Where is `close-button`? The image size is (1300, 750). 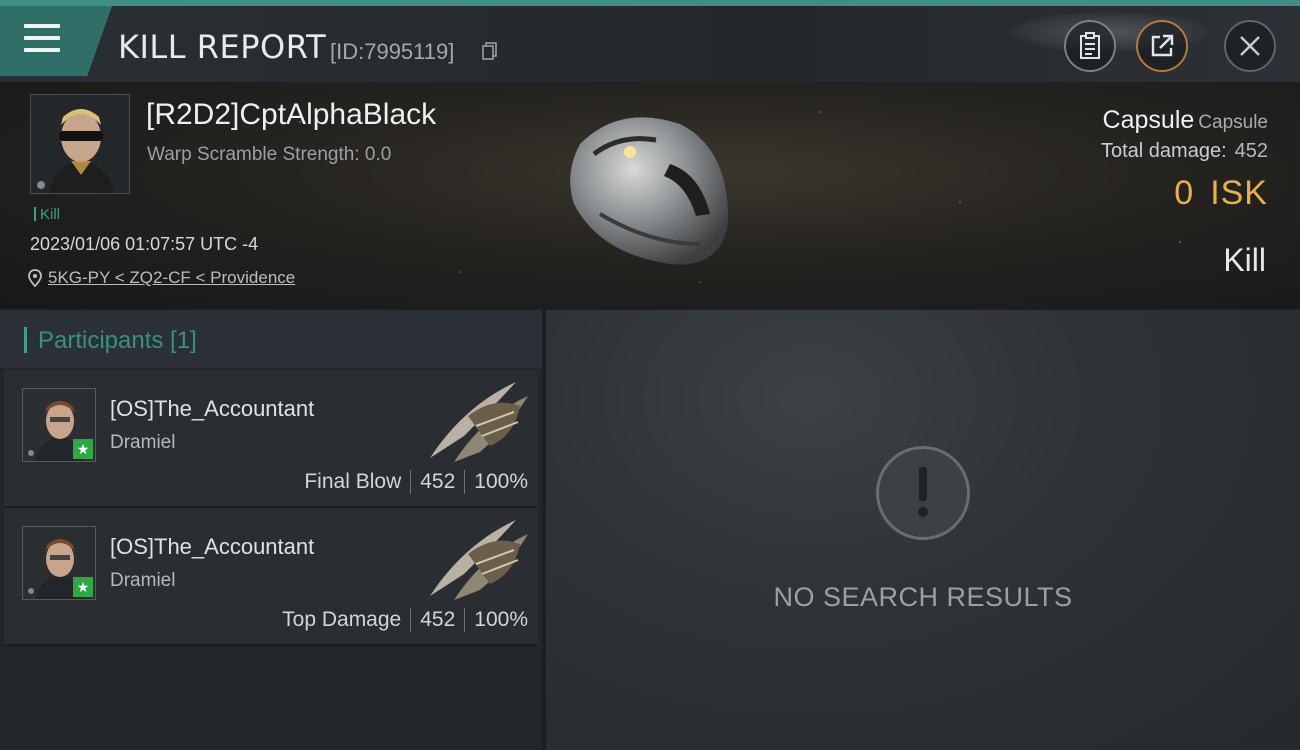
close-button is located at coordinates (1250, 46).